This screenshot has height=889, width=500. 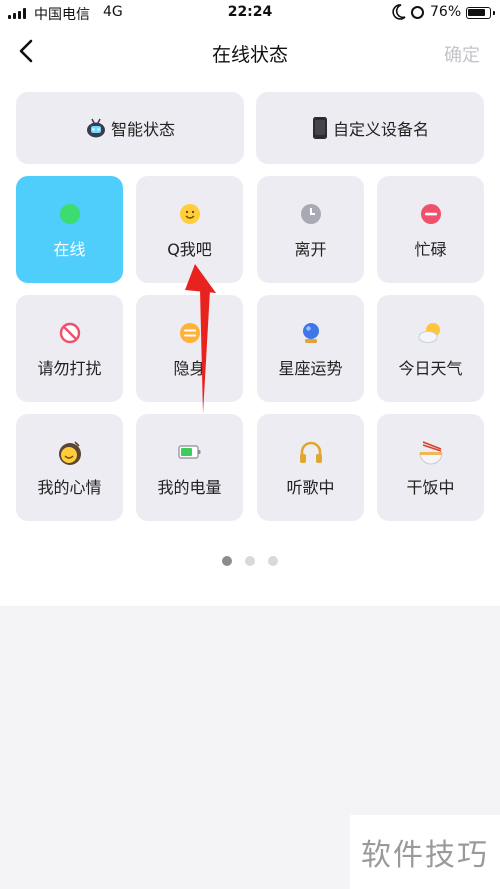 What do you see at coordinates (310, 368) in the screenshot?
I see `status-tile-label: 星座运势` at bounding box center [310, 368].